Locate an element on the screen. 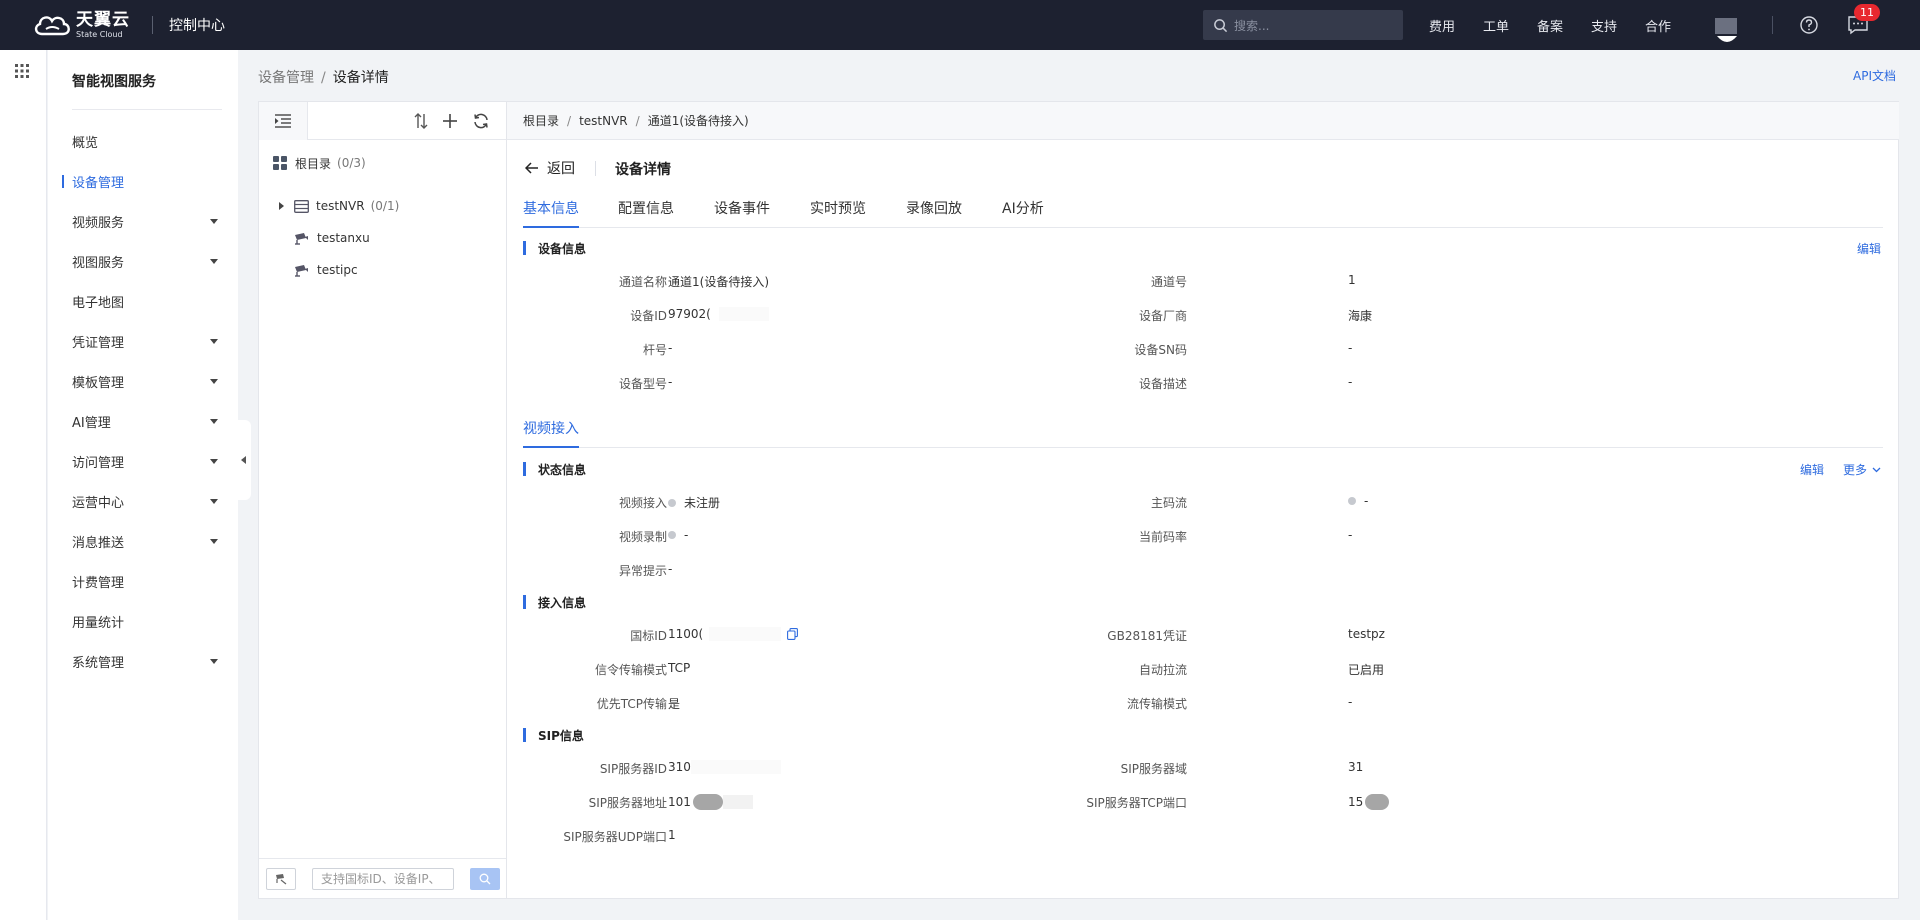  sidebar-item-10: 消息推送 is located at coordinates (143, 541).